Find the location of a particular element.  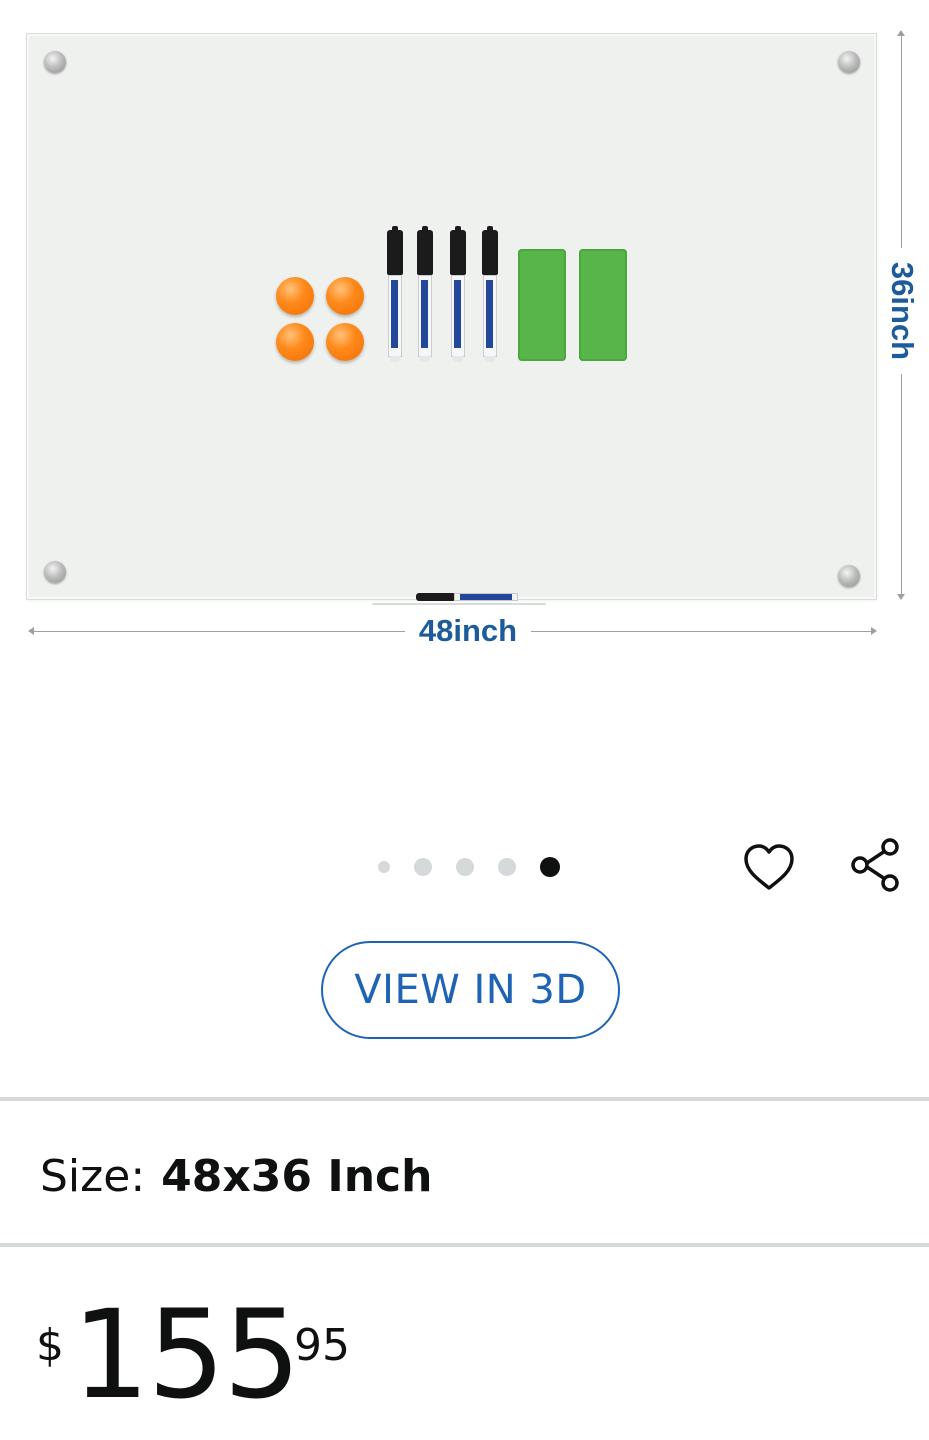

size-value: 48x36 Inch is located at coordinates (297, 1176).